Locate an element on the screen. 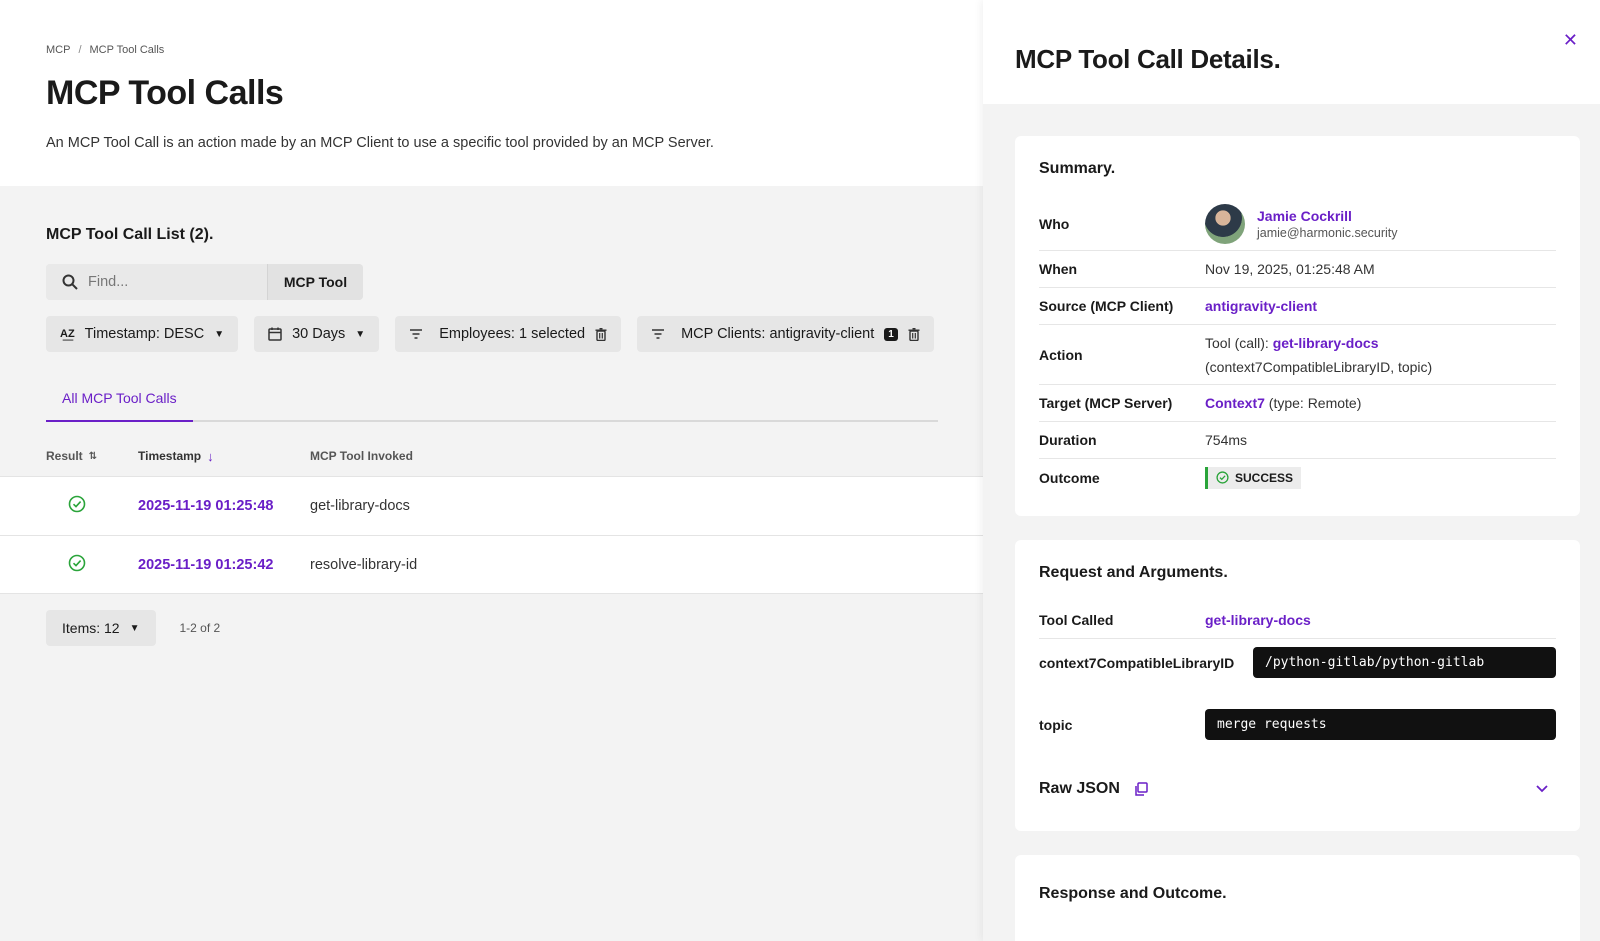 The image size is (1600, 941). tool-called-label: Tool Called is located at coordinates (1076, 620).